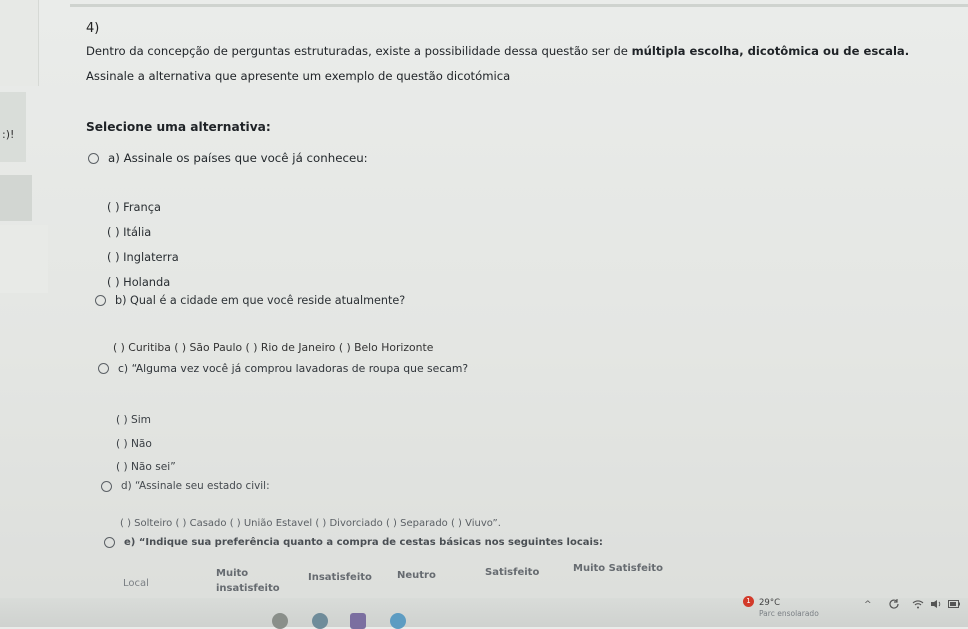 This screenshot has width=968, height=629. What do you see at coordinates (139, 282) in the screenshot?
I see `option-a-item: ( ) Holanda` at bounding box center [139, 282].